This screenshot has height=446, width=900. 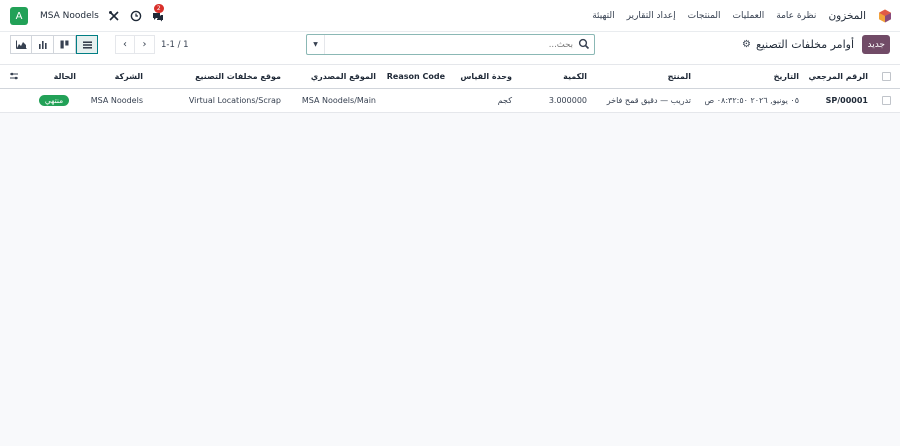 What do you see at coordinates (316, 44) in the screenshot?
I see `search-options-toggle: ▼` at bounding box center [316, 44].